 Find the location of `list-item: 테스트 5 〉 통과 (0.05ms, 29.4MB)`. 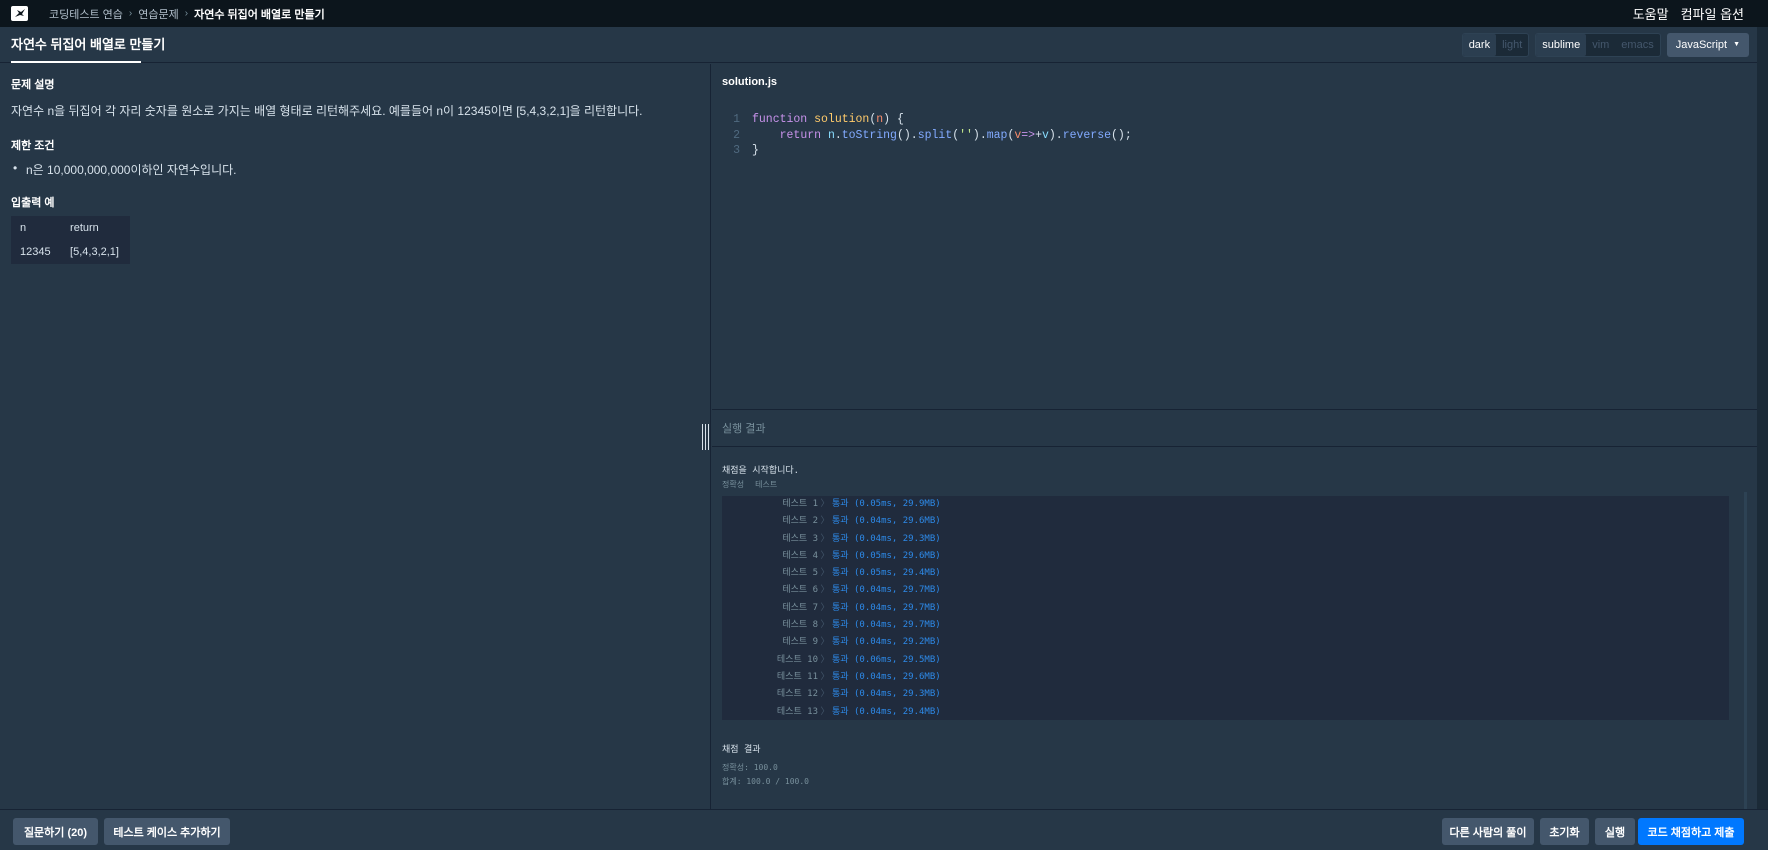

list-item: 테스트 5 〉 통과 (0.05ms, 29.4MB) is located at coordinates (1225, 573).